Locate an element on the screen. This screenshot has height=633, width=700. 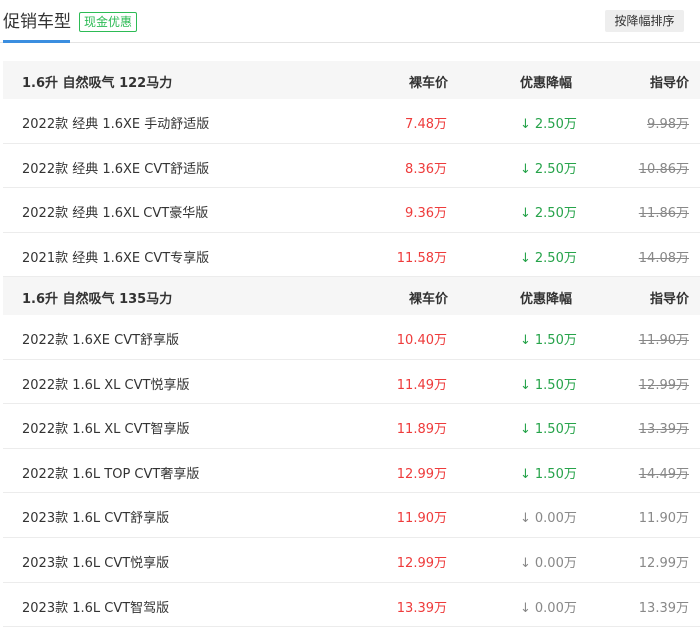
bare-price: 11.90万 is located at coordinates (421, 519).